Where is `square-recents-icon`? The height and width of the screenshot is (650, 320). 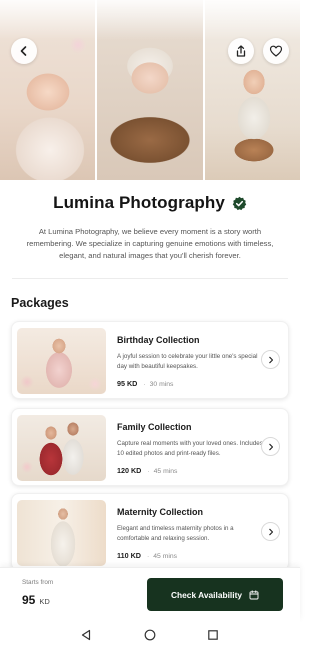
square-recents-icon is located at coordinates (213, 635).